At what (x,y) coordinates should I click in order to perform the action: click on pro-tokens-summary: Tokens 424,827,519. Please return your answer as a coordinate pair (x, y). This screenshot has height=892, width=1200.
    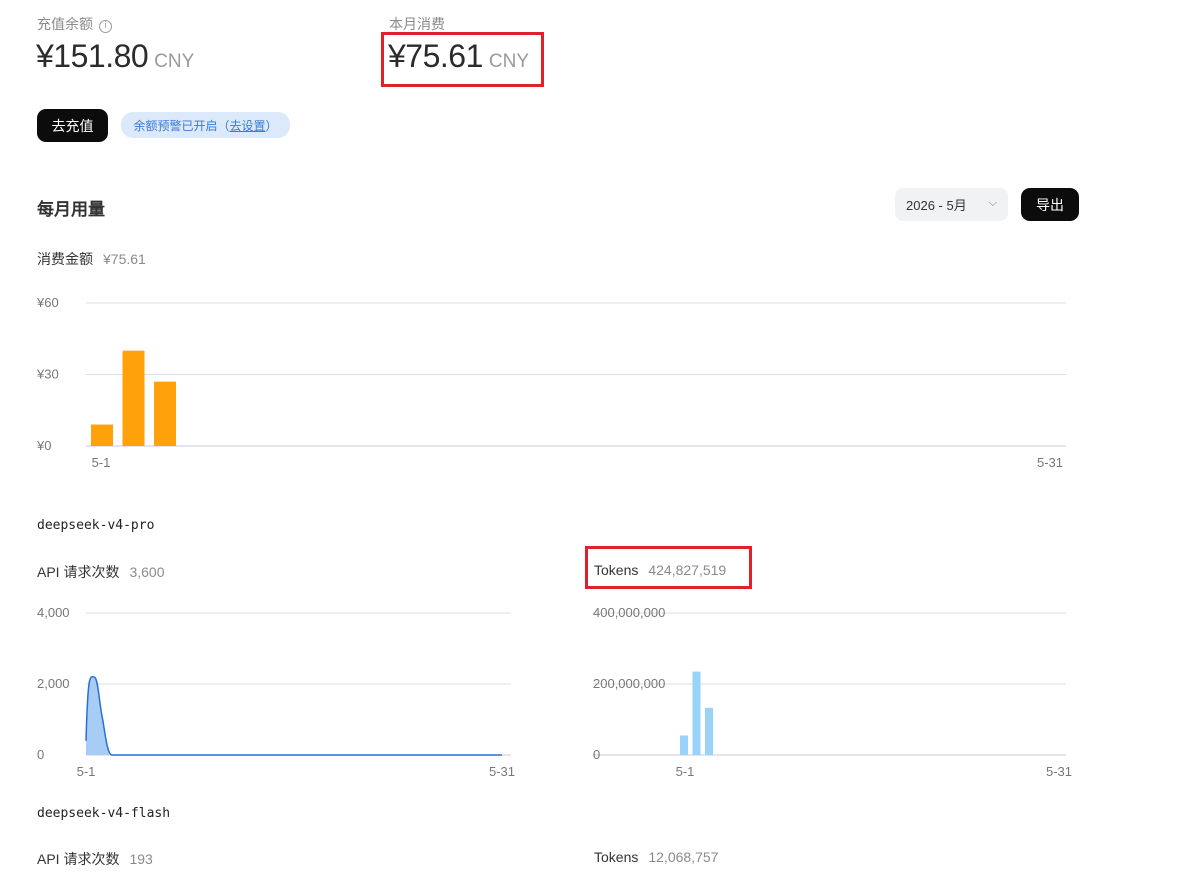
    Looking at the image, I should click on (660, 570).